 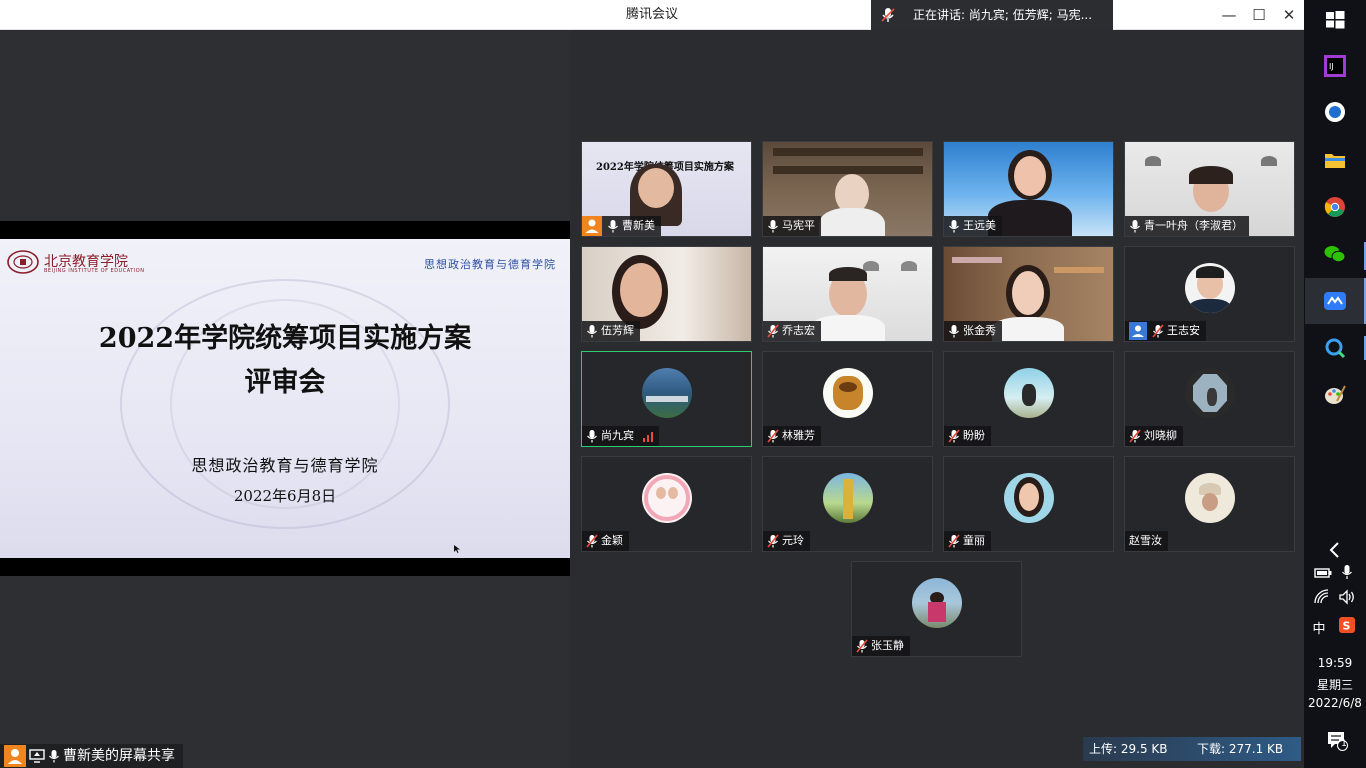 I want to click on upload-speed: 上传: 29.5 KB, so click(x=1128, y=749).